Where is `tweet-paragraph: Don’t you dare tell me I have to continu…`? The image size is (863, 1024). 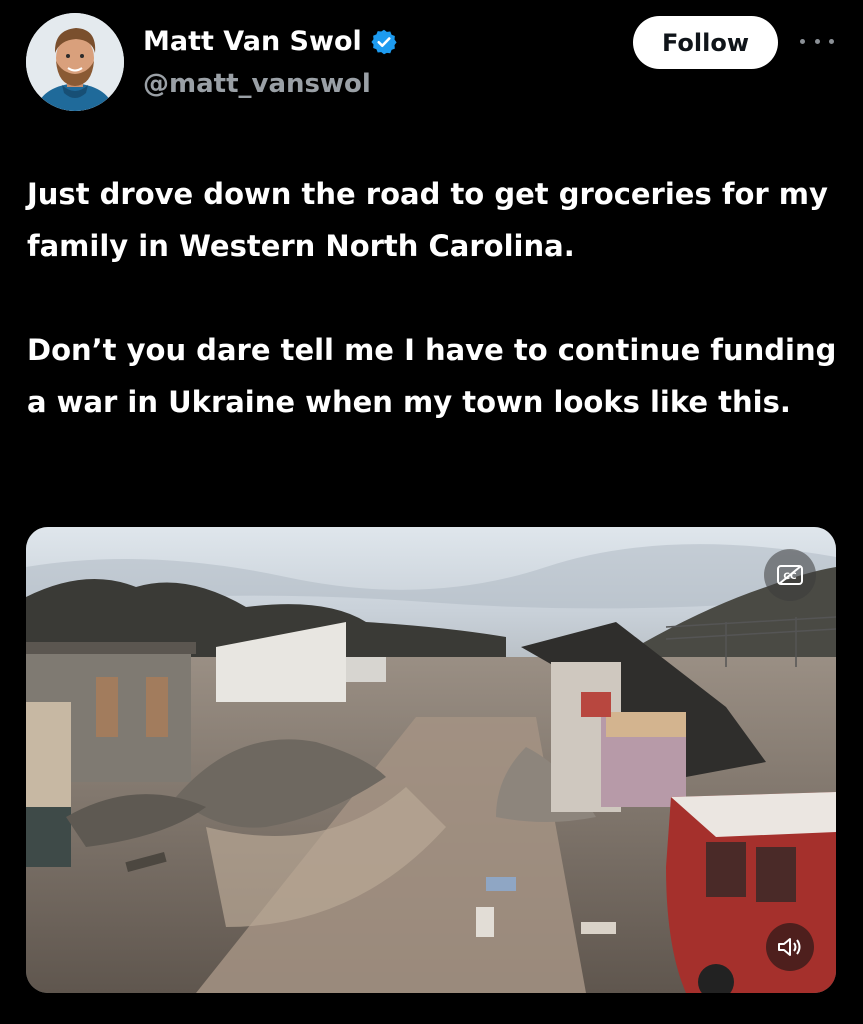 tweet-paragraph: Don’t you dare tell me I have to continu… is located at coordinates (432, 376).